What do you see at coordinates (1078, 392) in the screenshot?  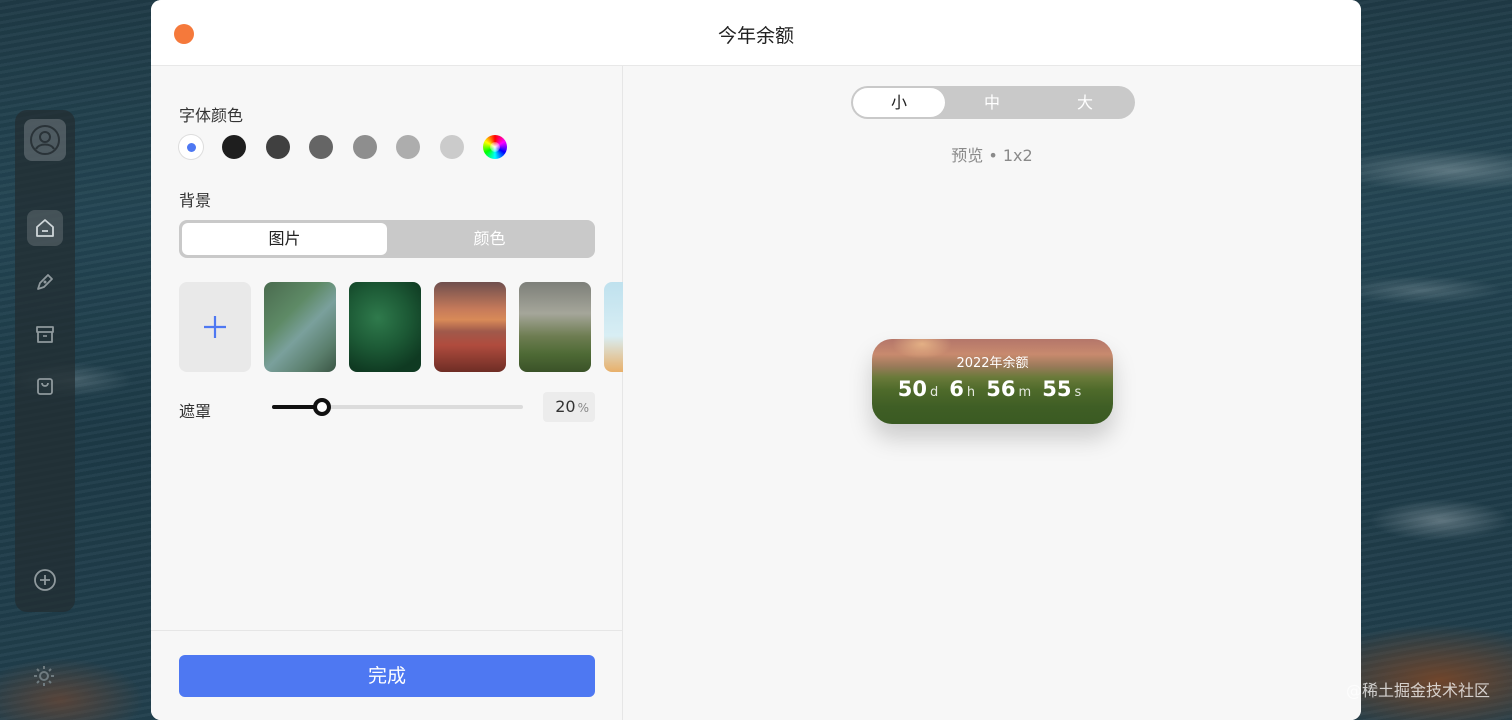 I see `seconds-unit: s` at bounding box center [1078, 392].